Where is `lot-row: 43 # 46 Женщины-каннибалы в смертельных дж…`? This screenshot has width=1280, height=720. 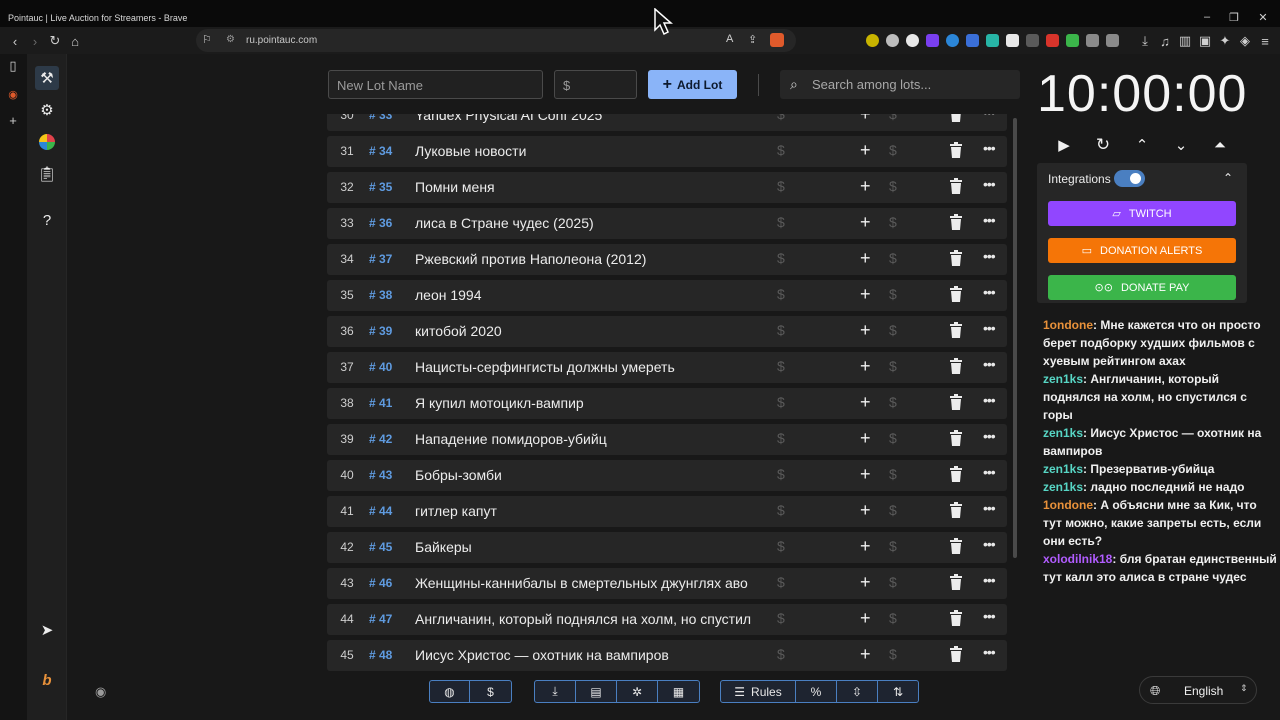
lot-row: 43 # 46 Женщины-каннибалы в смертельных дж… is located at coordinates (667, 583).